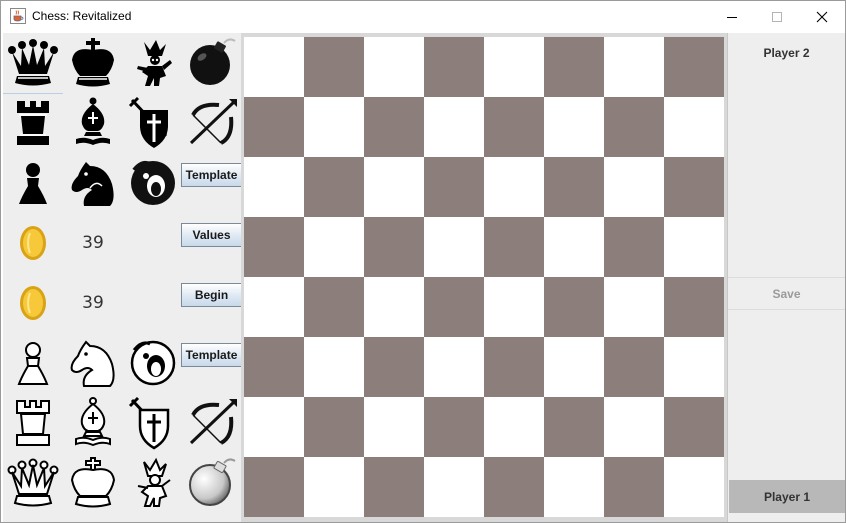 The width and height of the screenshot is (846, 523). What do you see at coordinates (213, 423) in the screenshot?
I see `white-crossbow-piece` at bounding box center [213, 423].